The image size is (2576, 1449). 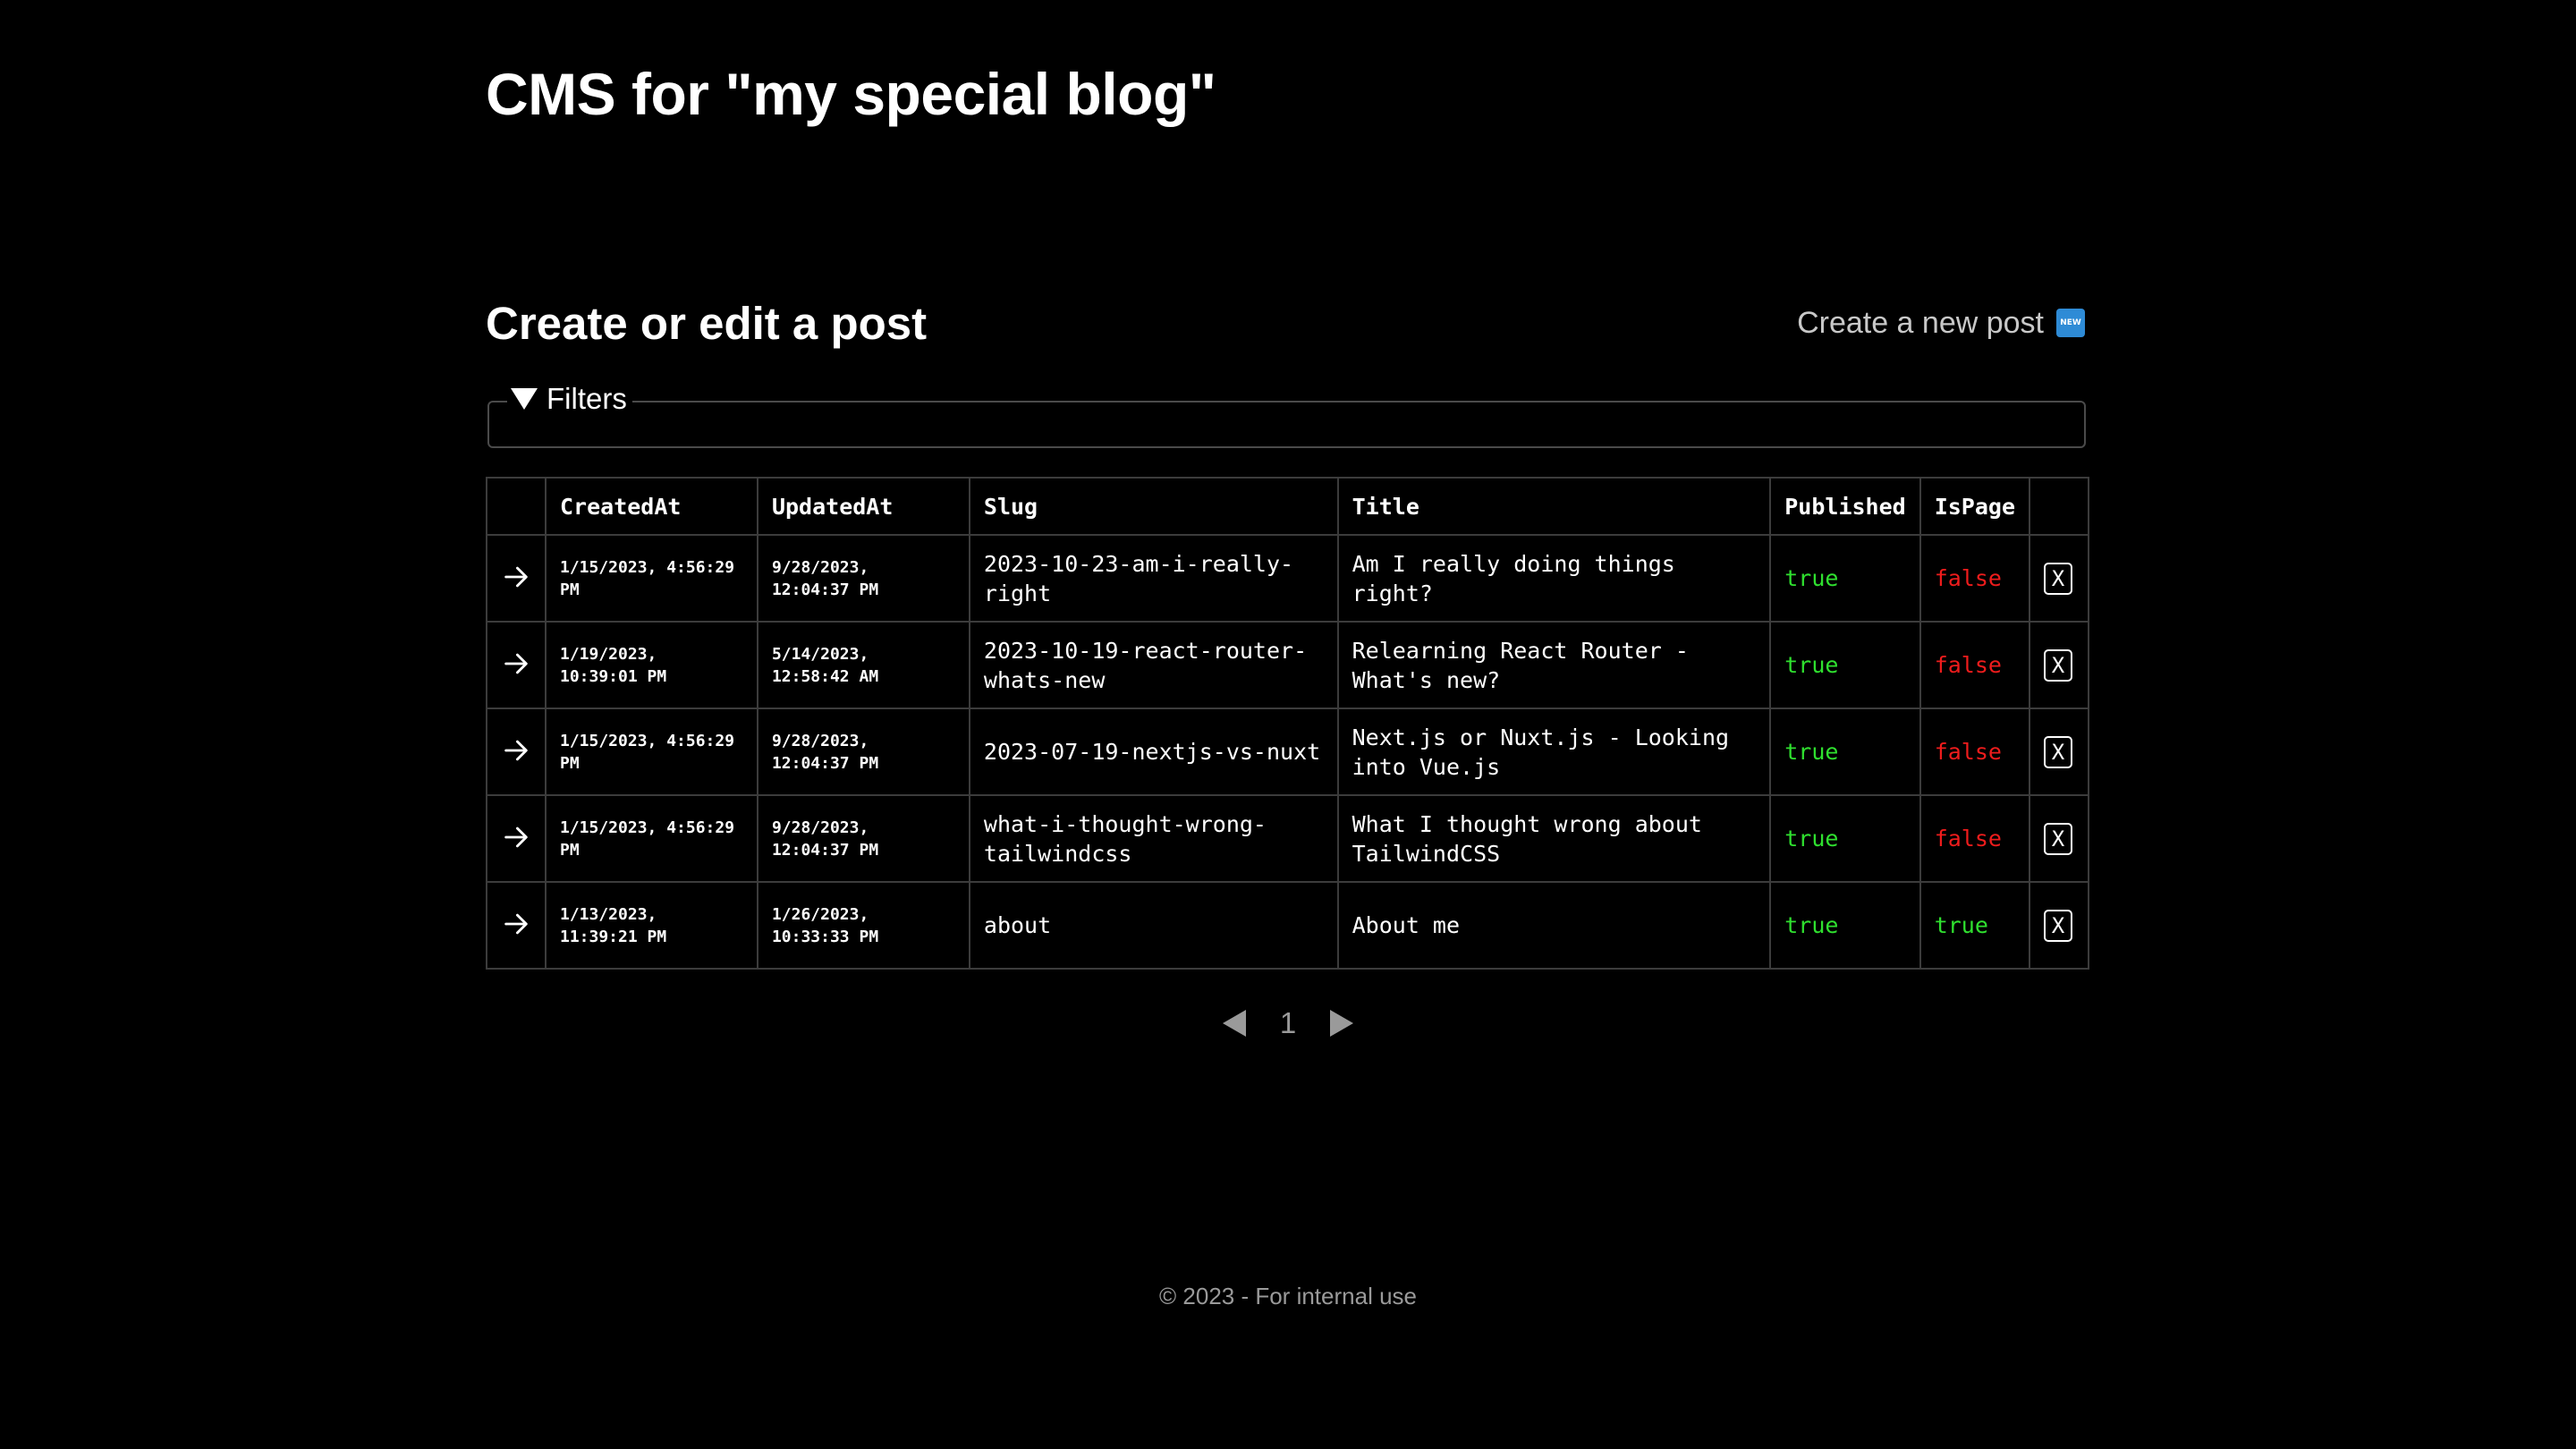 I want to click on create-new-post-link: Create a new post NEW, so click(x=1941, y=323).